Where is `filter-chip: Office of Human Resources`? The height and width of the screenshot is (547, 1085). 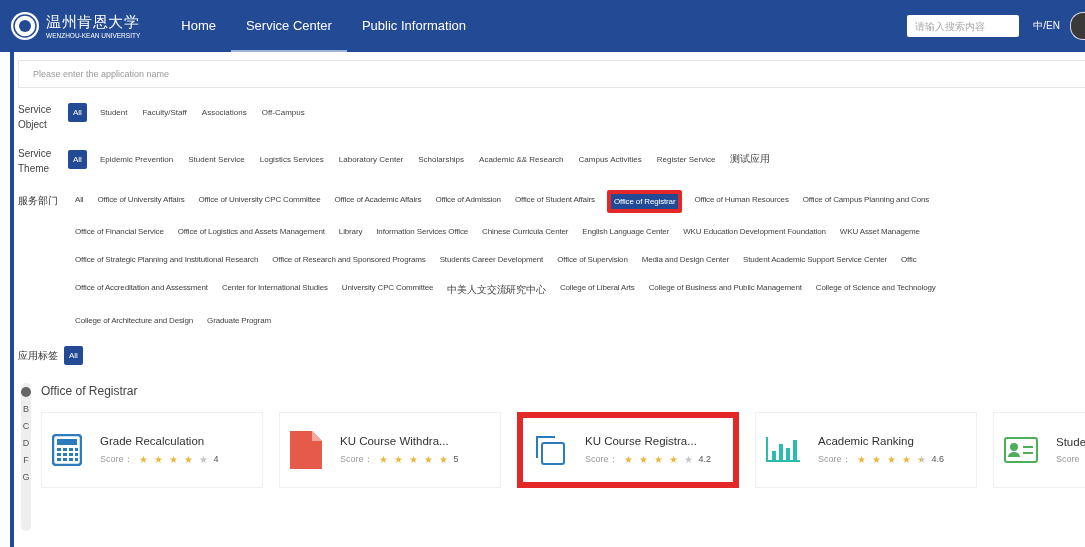
filter-chip: Office of Human Resources is located at coordinates (741, 201).